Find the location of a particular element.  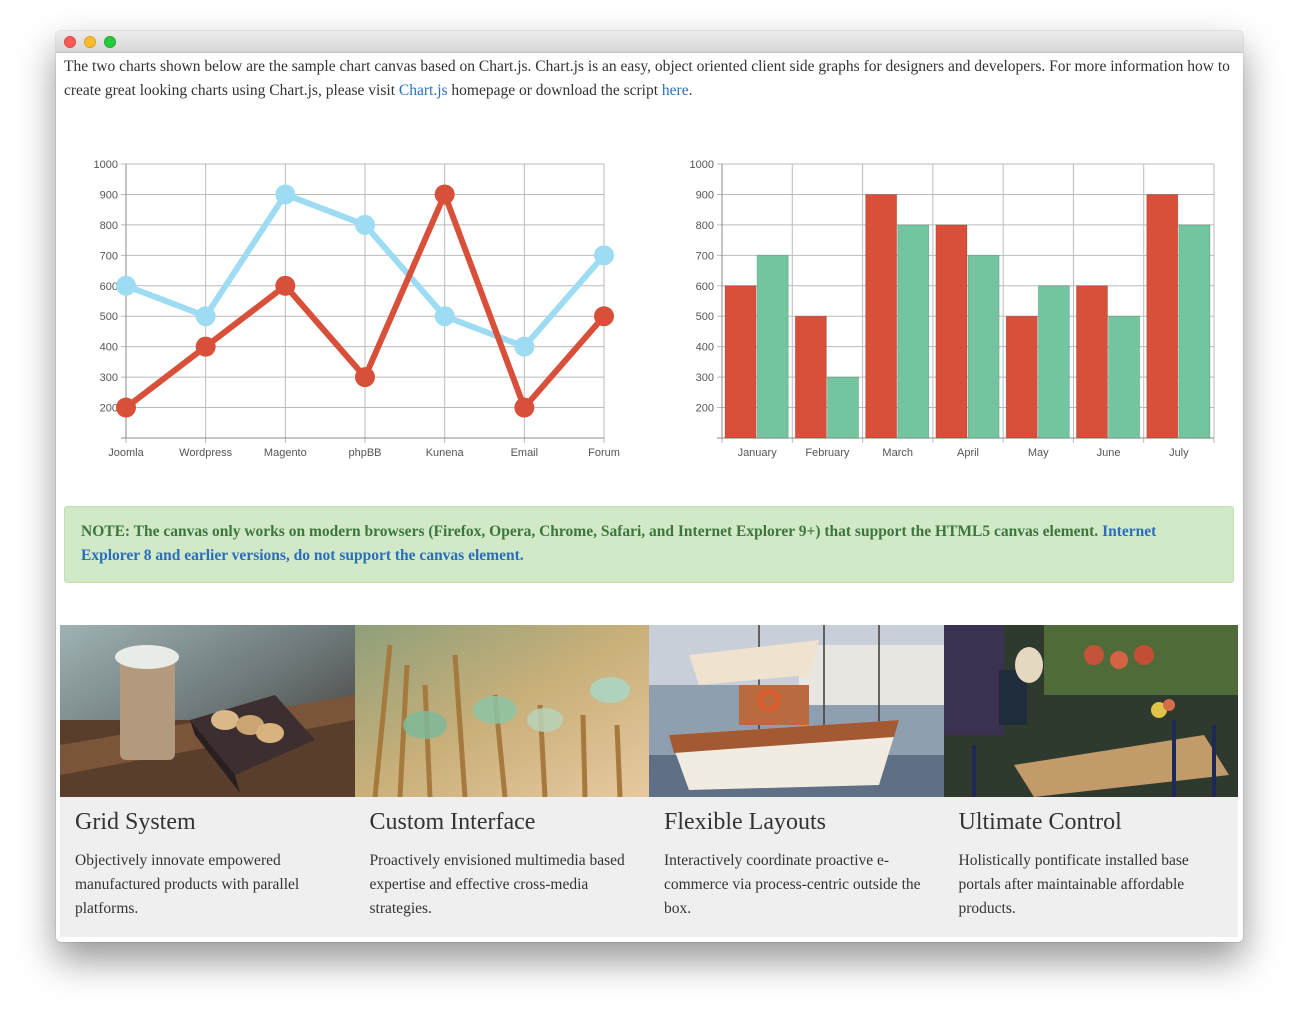

feature-title: Grid System is located at coordinates (135, 822).